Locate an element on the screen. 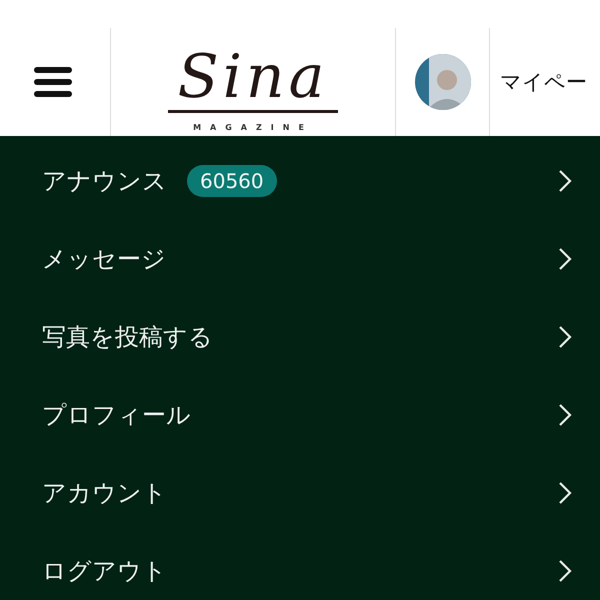 This screenshot has height=600, width=600. count-badge: 60560 is located at coordinates (232, 181).